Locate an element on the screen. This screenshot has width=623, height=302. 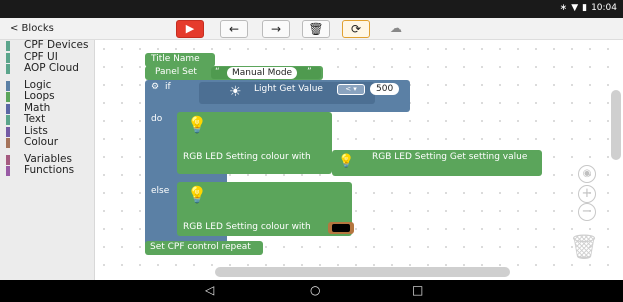
category-colour: Colour is located at coordinates (47, 142).